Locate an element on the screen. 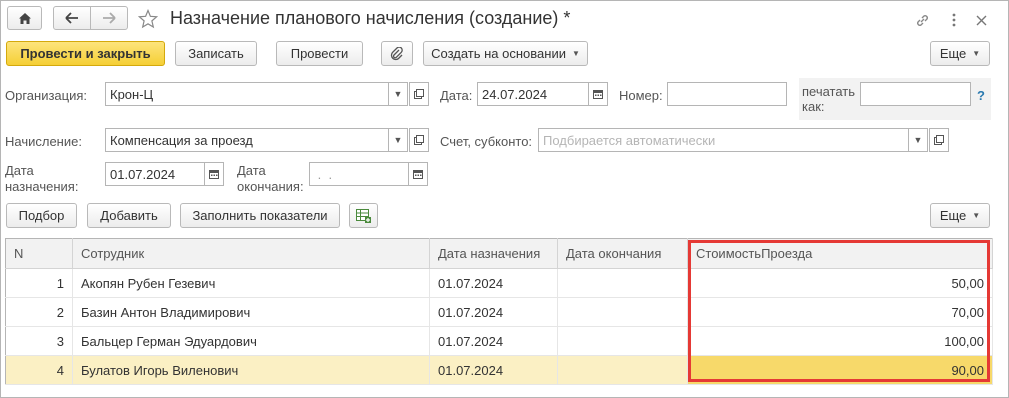 Image resolution: width=1009 pixels, height=398 pixels. end-date-field: . . is located at coordinates (359, 174).